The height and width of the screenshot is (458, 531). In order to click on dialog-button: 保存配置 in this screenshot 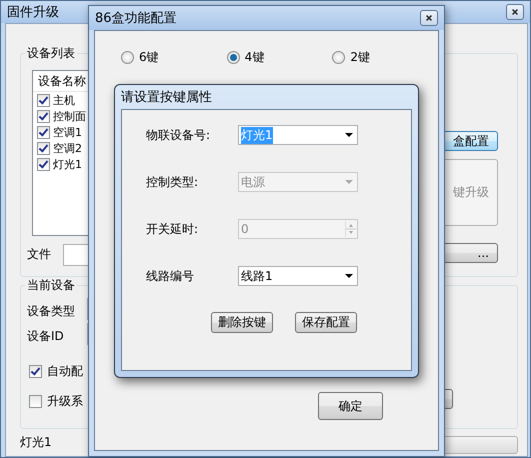, I will do `click(326, 322)`.